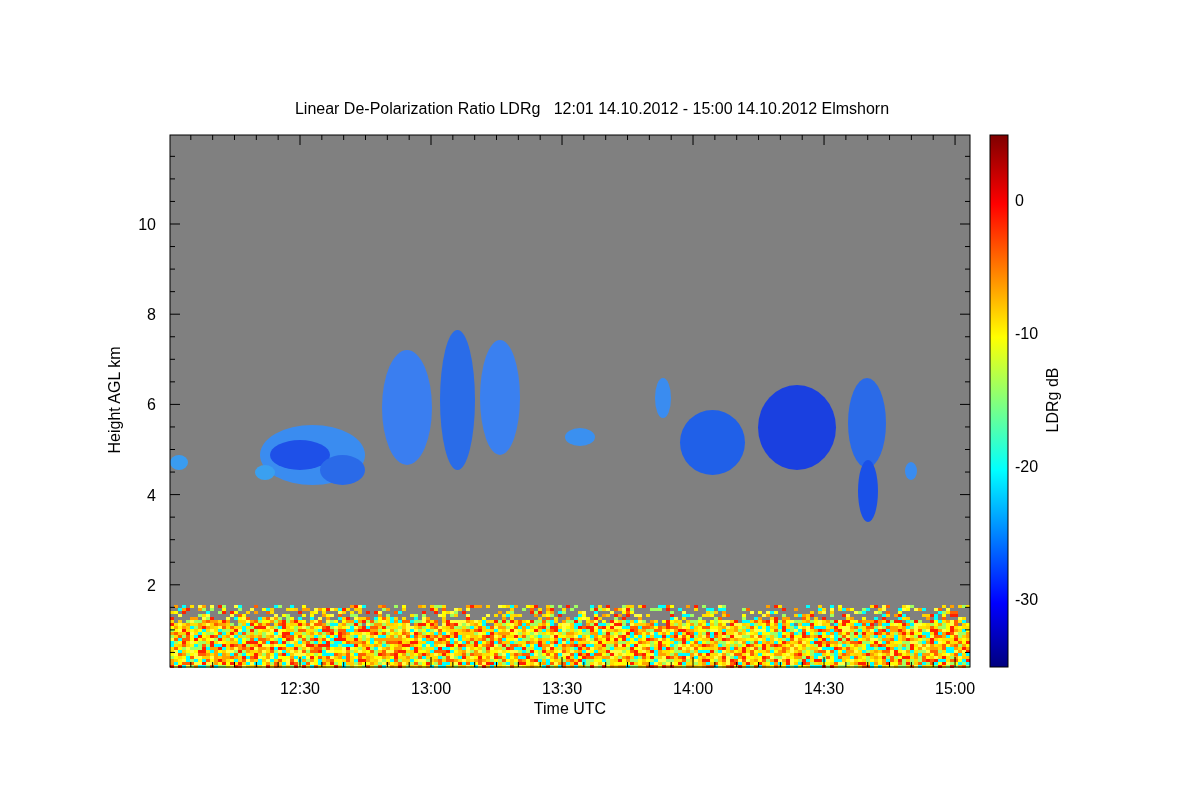  I want to click on y-tick-label: 4, so click(151, 495).